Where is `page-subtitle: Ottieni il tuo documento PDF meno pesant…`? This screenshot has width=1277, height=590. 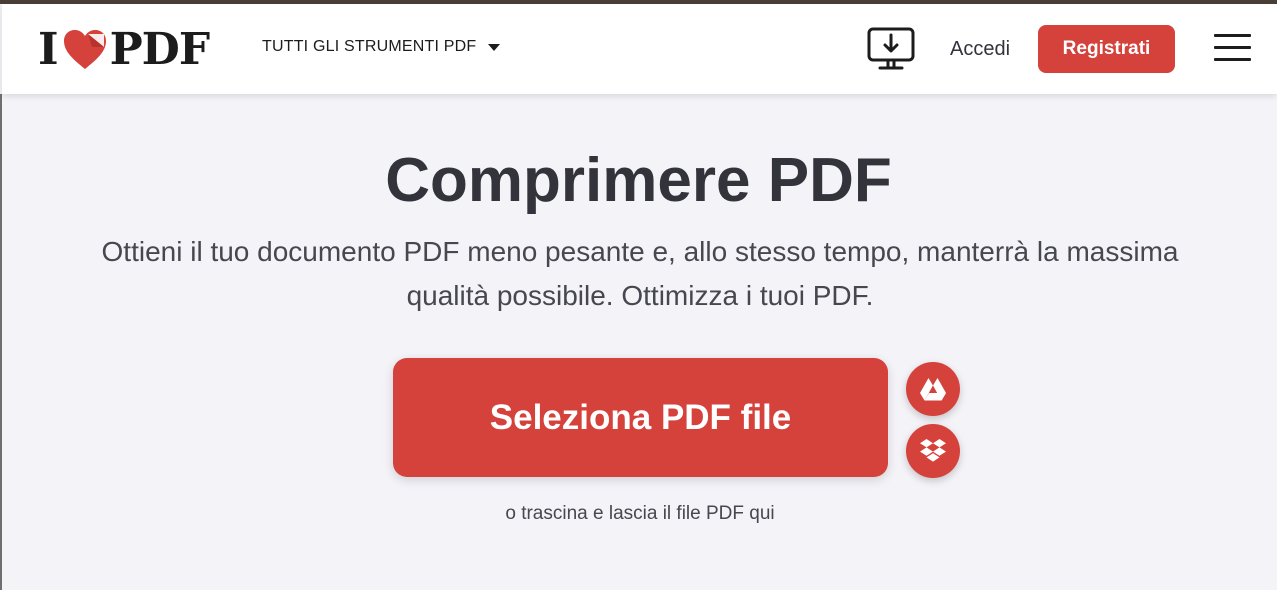
page-subtitle: Ottieni il tuo documento PDF meno pesant… is located at coordinates (640, 273).